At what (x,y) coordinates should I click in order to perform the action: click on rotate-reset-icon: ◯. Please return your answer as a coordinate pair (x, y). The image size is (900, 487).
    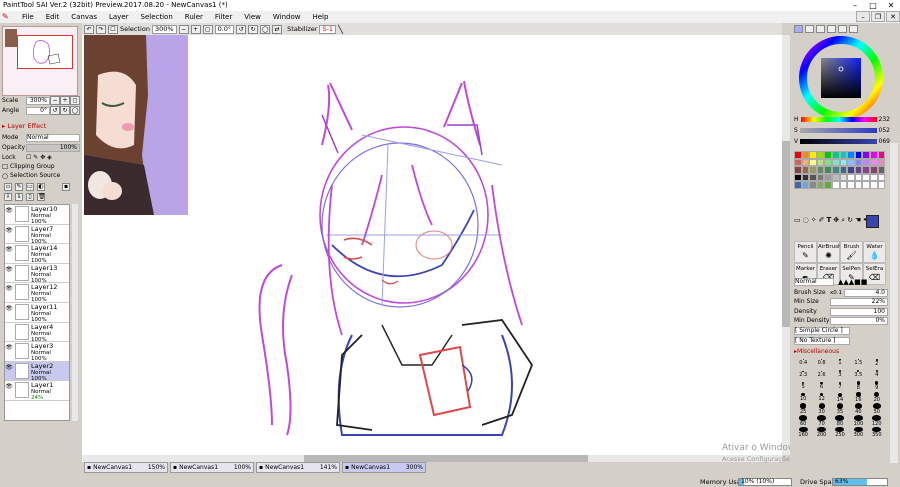
    Looking at the image, I should click on (265, 29).